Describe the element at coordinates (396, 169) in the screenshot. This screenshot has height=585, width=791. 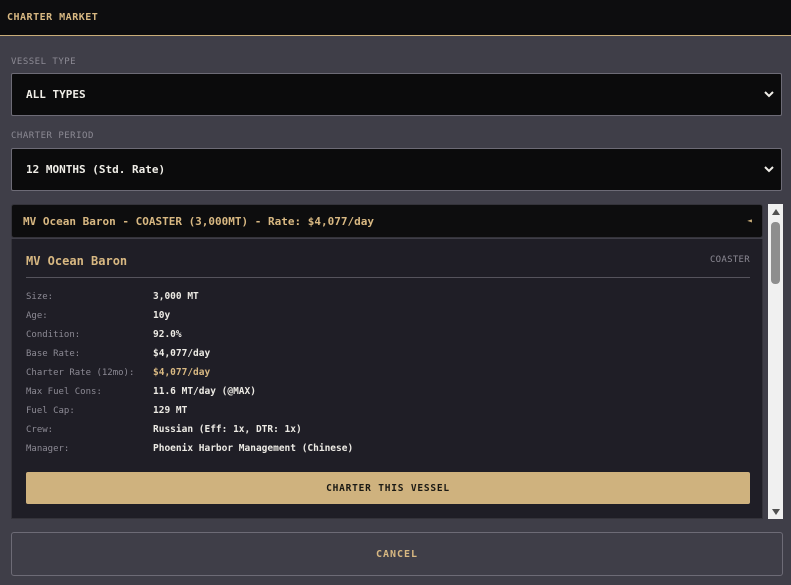
I see `charter-period-select: 12 MONTHS (Std. Rate)` at that location.